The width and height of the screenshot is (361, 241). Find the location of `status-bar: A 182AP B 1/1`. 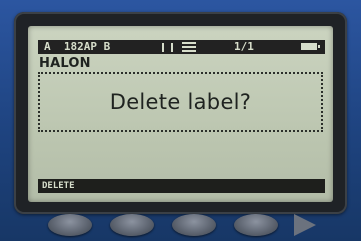

status-bar: A 182AP B 1/1 is located at coordinates (181, 47).